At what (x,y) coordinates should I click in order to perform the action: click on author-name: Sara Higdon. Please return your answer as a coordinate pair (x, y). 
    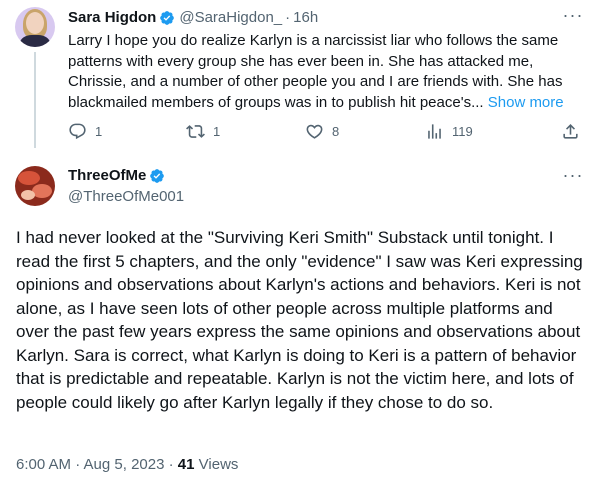
    Looking at the image, I should click on (112, 17).